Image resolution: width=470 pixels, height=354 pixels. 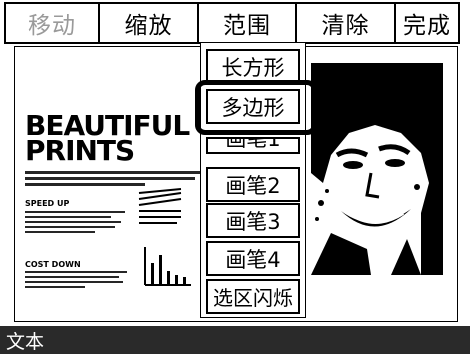 What do you see at coordinates (47, 203) in the screenshot?
I see `subhead-speed-up: SPEED UP` at bounding box center [47, 203].